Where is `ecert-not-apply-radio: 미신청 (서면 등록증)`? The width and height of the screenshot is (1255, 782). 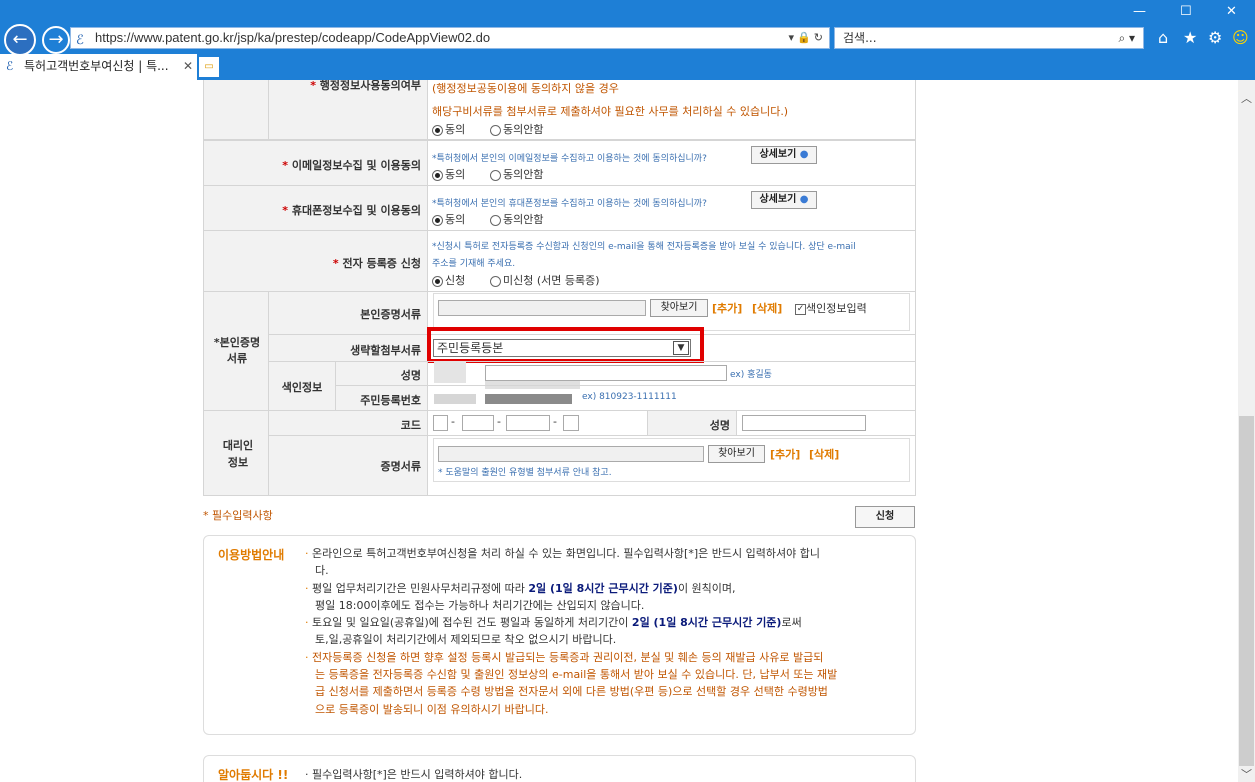
ecert-not-apply-radio: 미신청 (서면 등록증) is located at coordinates (545, 280).